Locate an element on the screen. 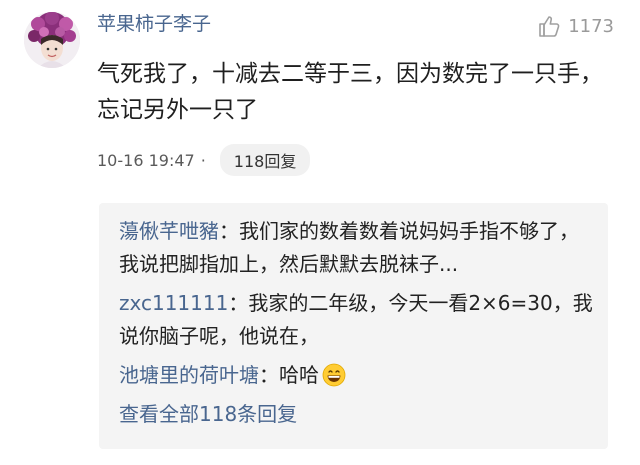 The width and height of the screenshot is (640, 465). grinning-face-emoji-icon is located at coordinates (334, 375).